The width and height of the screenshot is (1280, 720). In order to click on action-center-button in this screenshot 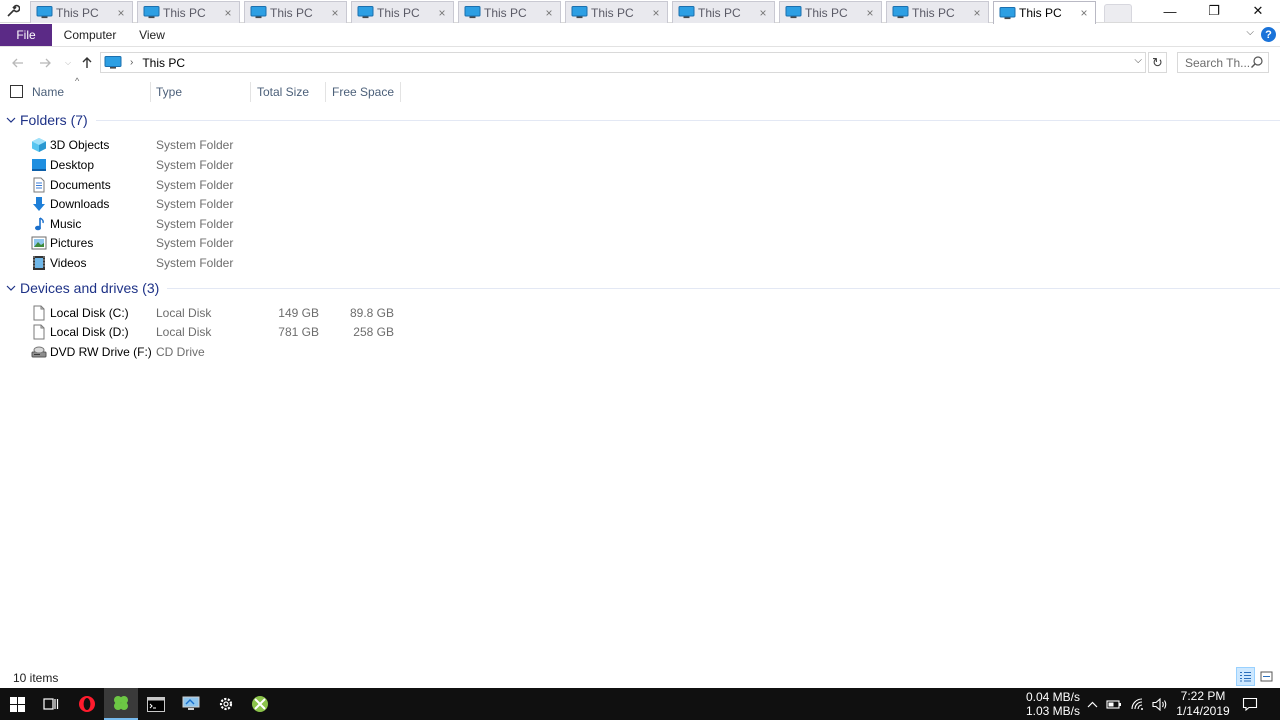, I will do `click(1250, 704)`.